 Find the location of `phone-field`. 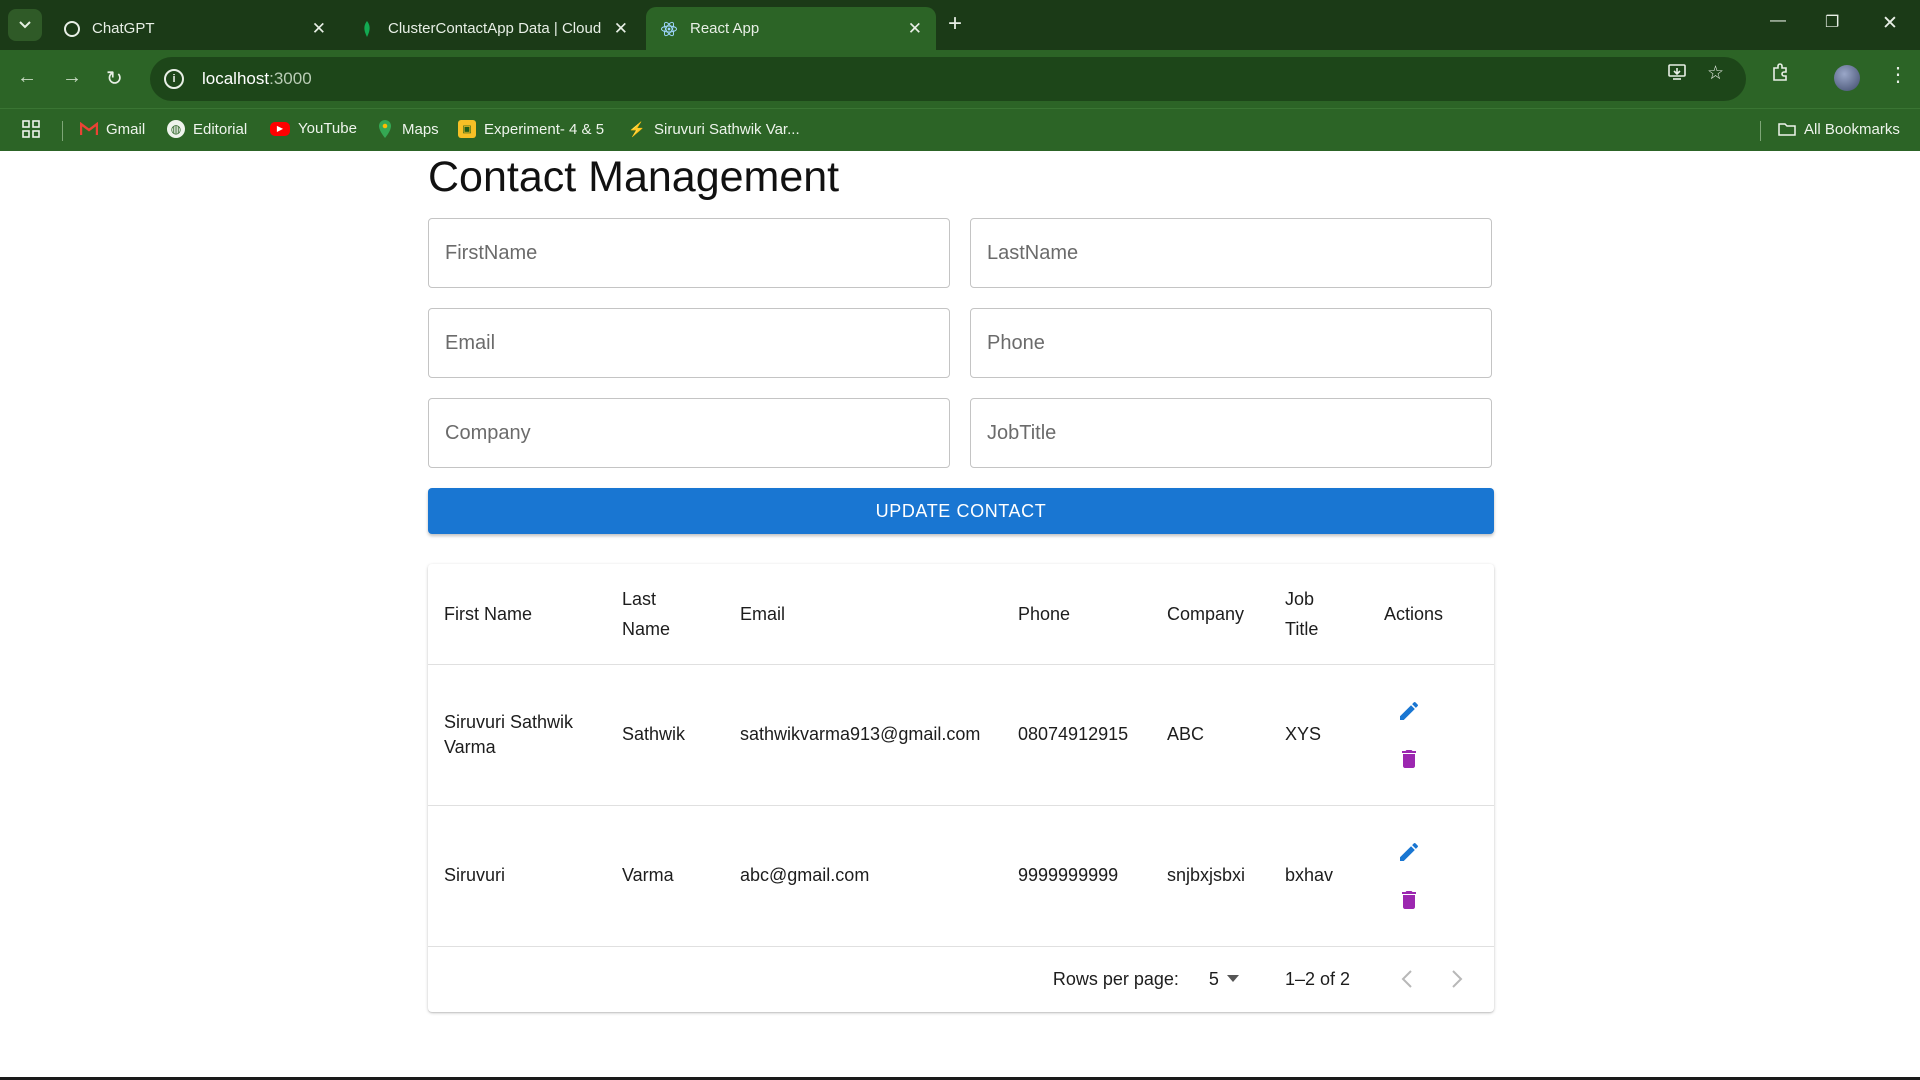

phone-field is located at coordinates (1231, 343).